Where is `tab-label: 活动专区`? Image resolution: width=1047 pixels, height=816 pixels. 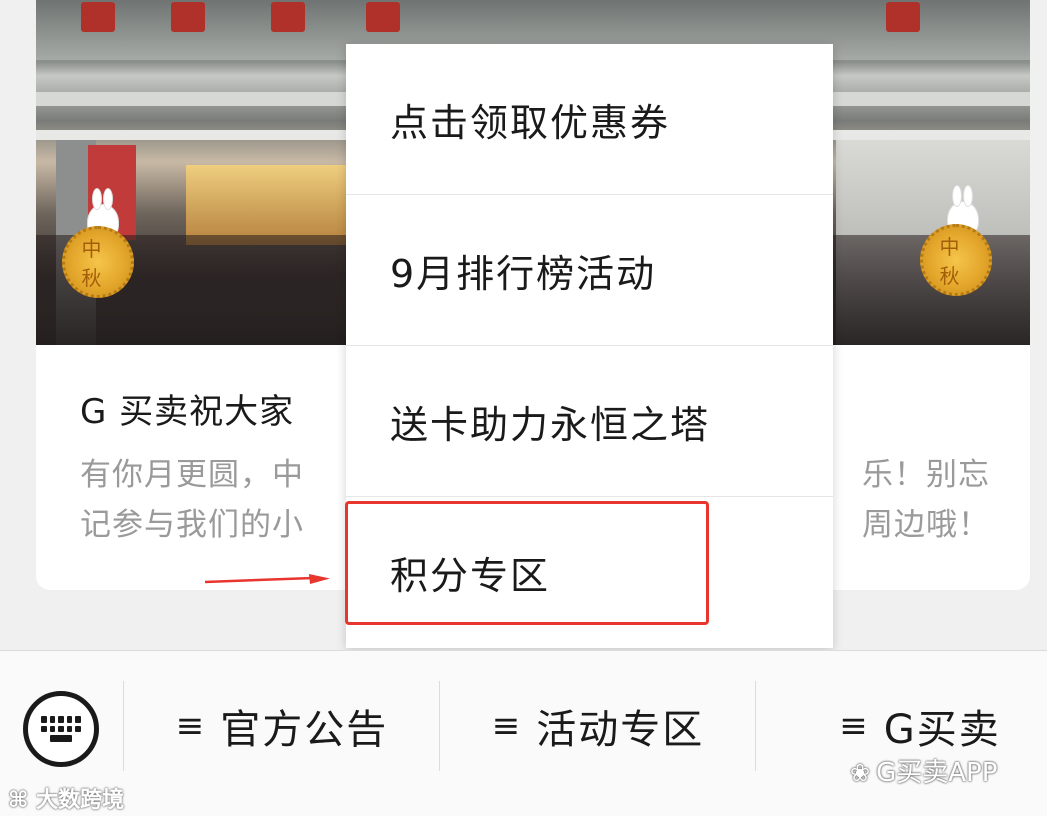
tab-label: 活动专区 is located at coordinates (620, 730).